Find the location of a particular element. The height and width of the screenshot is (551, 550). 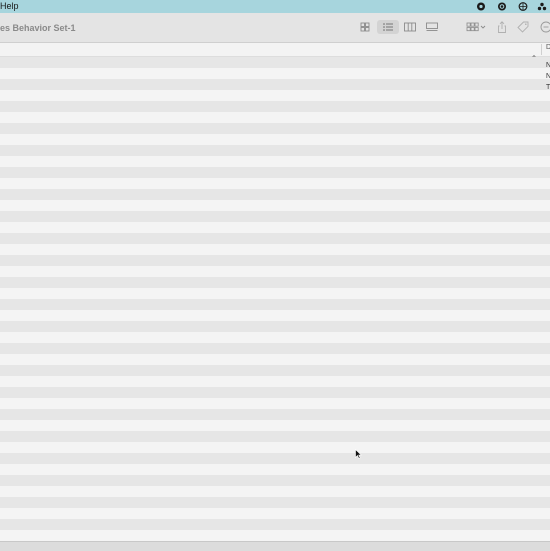

tag-icon is located at coordinates (523, 27).